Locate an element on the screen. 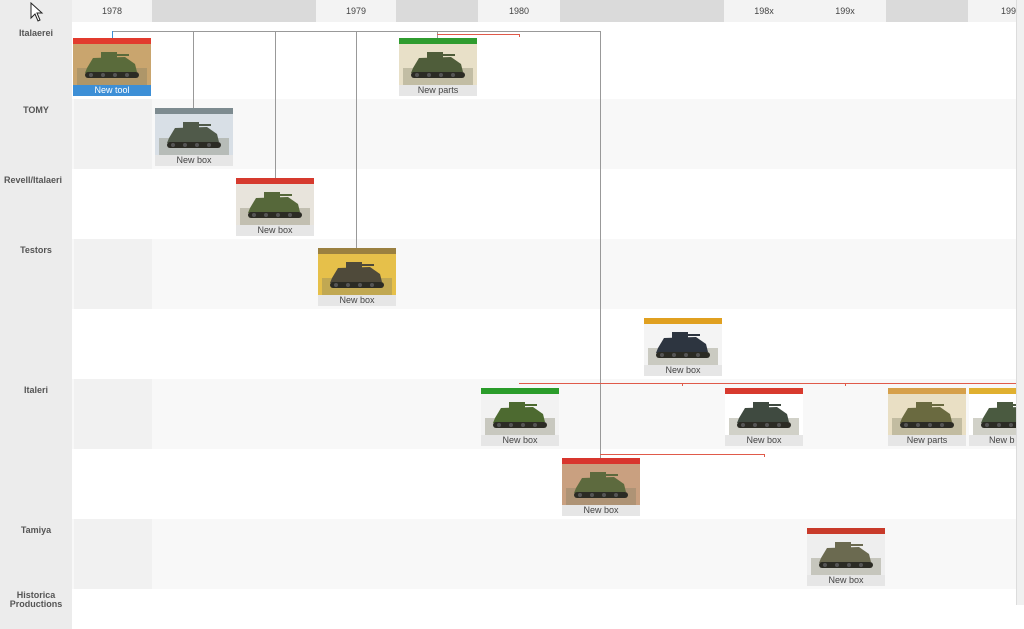 The width and height of the screenshot is (1024, 629). row-label: Historica Productions is located at coordinates (36, 609).